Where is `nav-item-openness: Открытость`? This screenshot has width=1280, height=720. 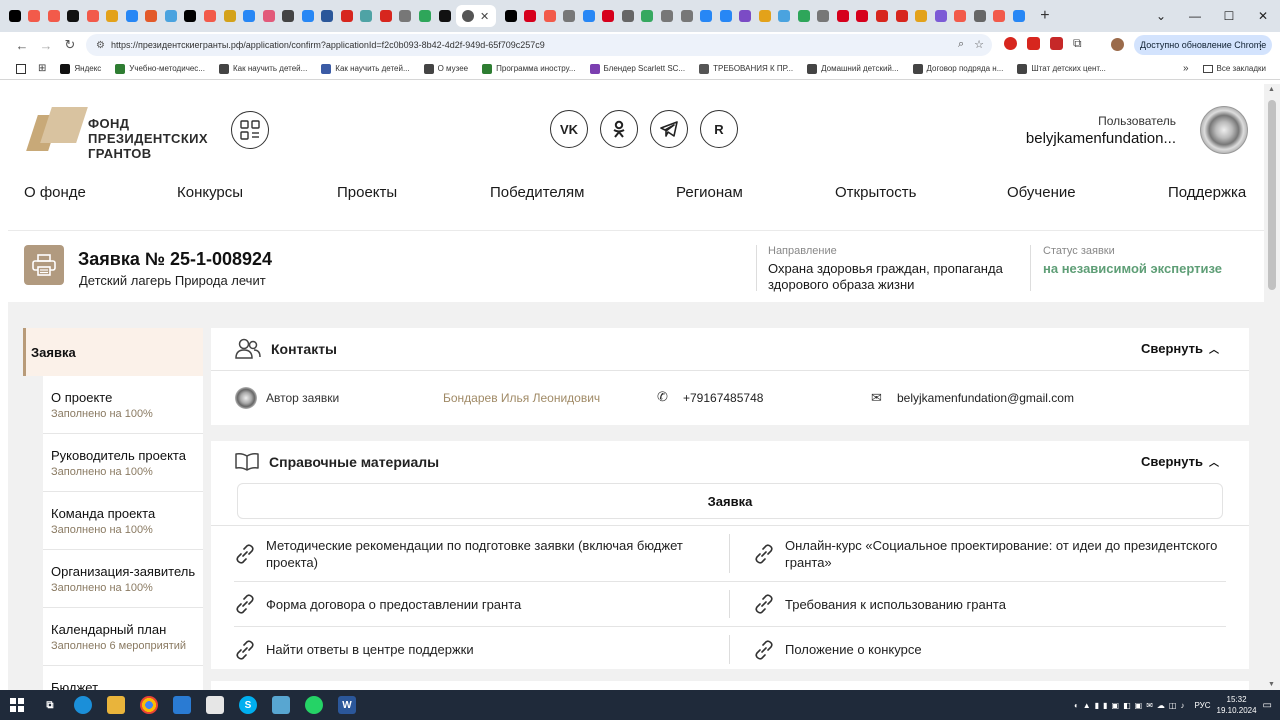 nav-item-openness: Открытость is located at coordinates (875, 192).